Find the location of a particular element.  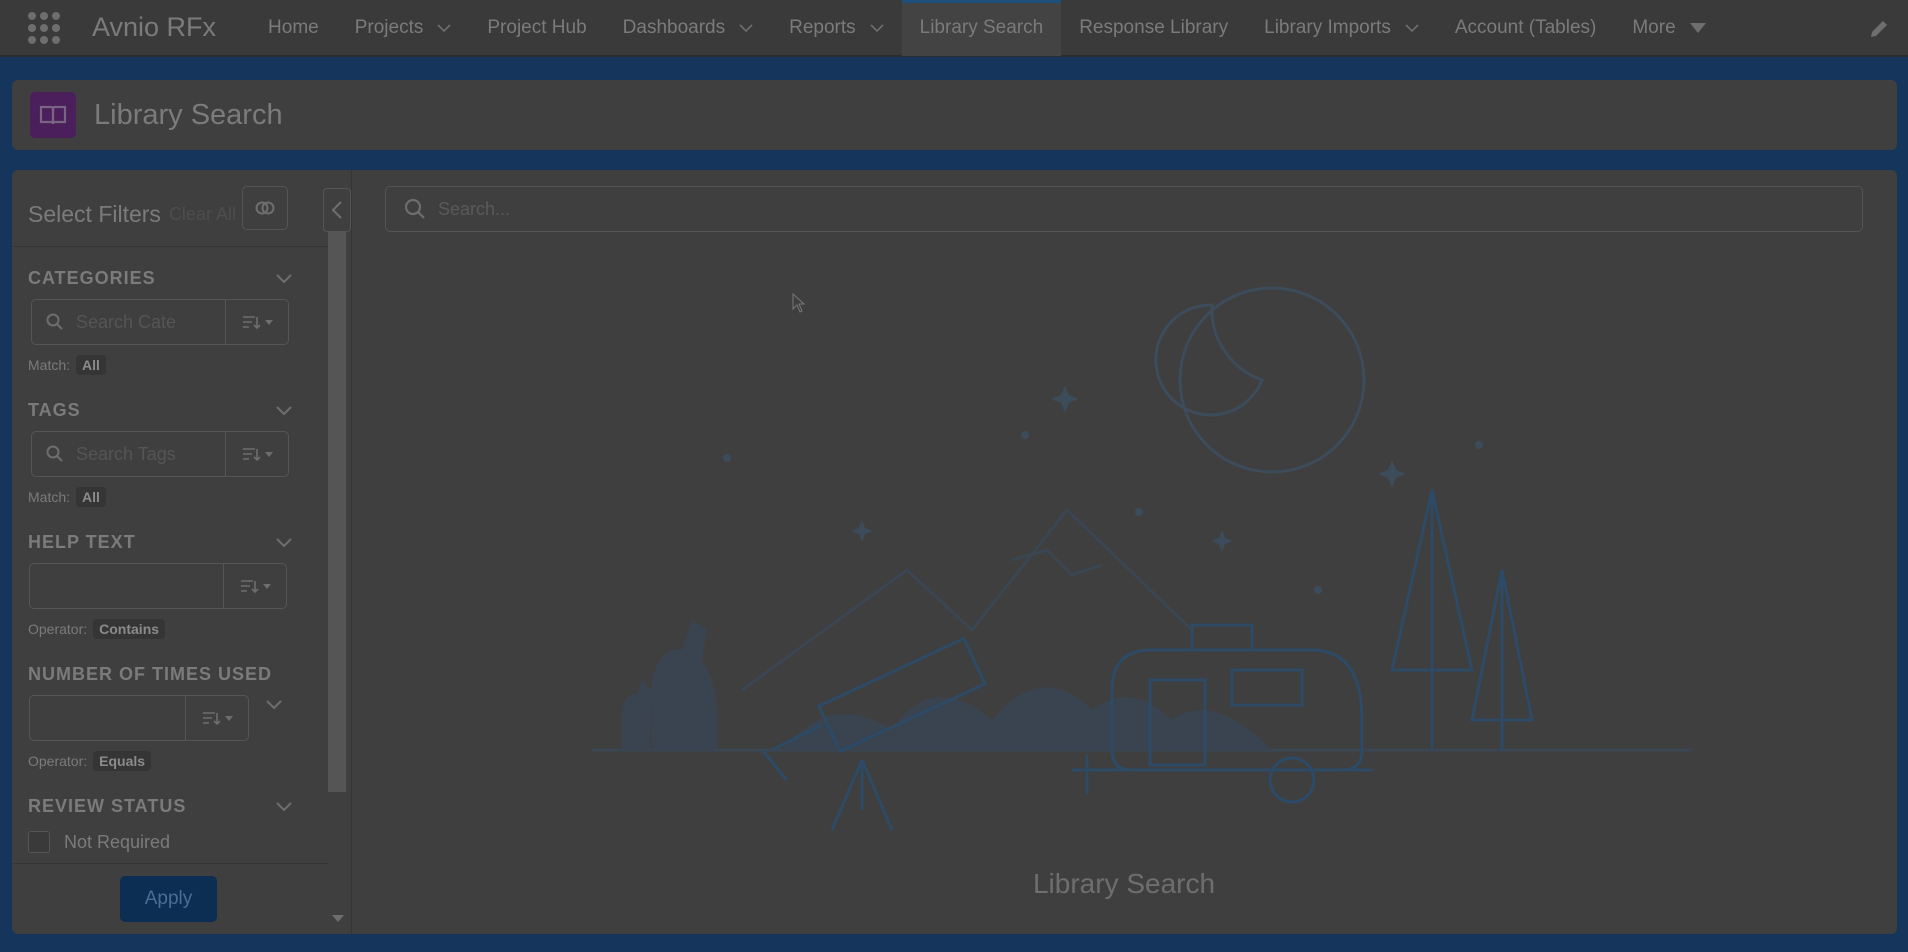

nav-reports: Reports is located at coordinates (836, 28).